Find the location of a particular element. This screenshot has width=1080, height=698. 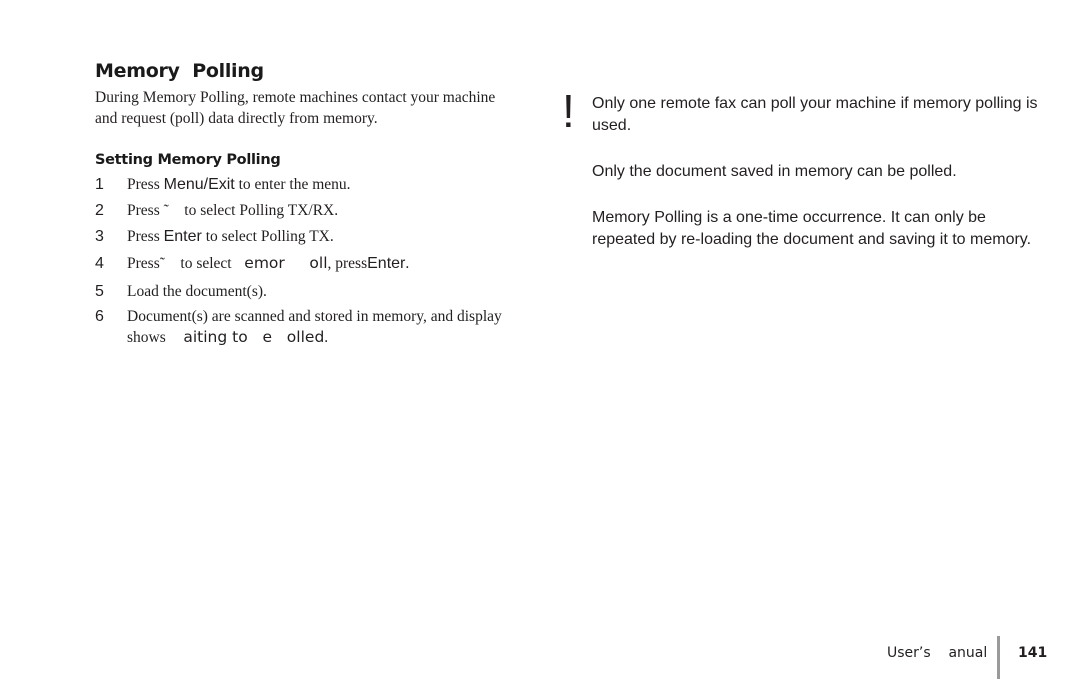

exclamation-icon: ! is located at coordinates (568, 111).